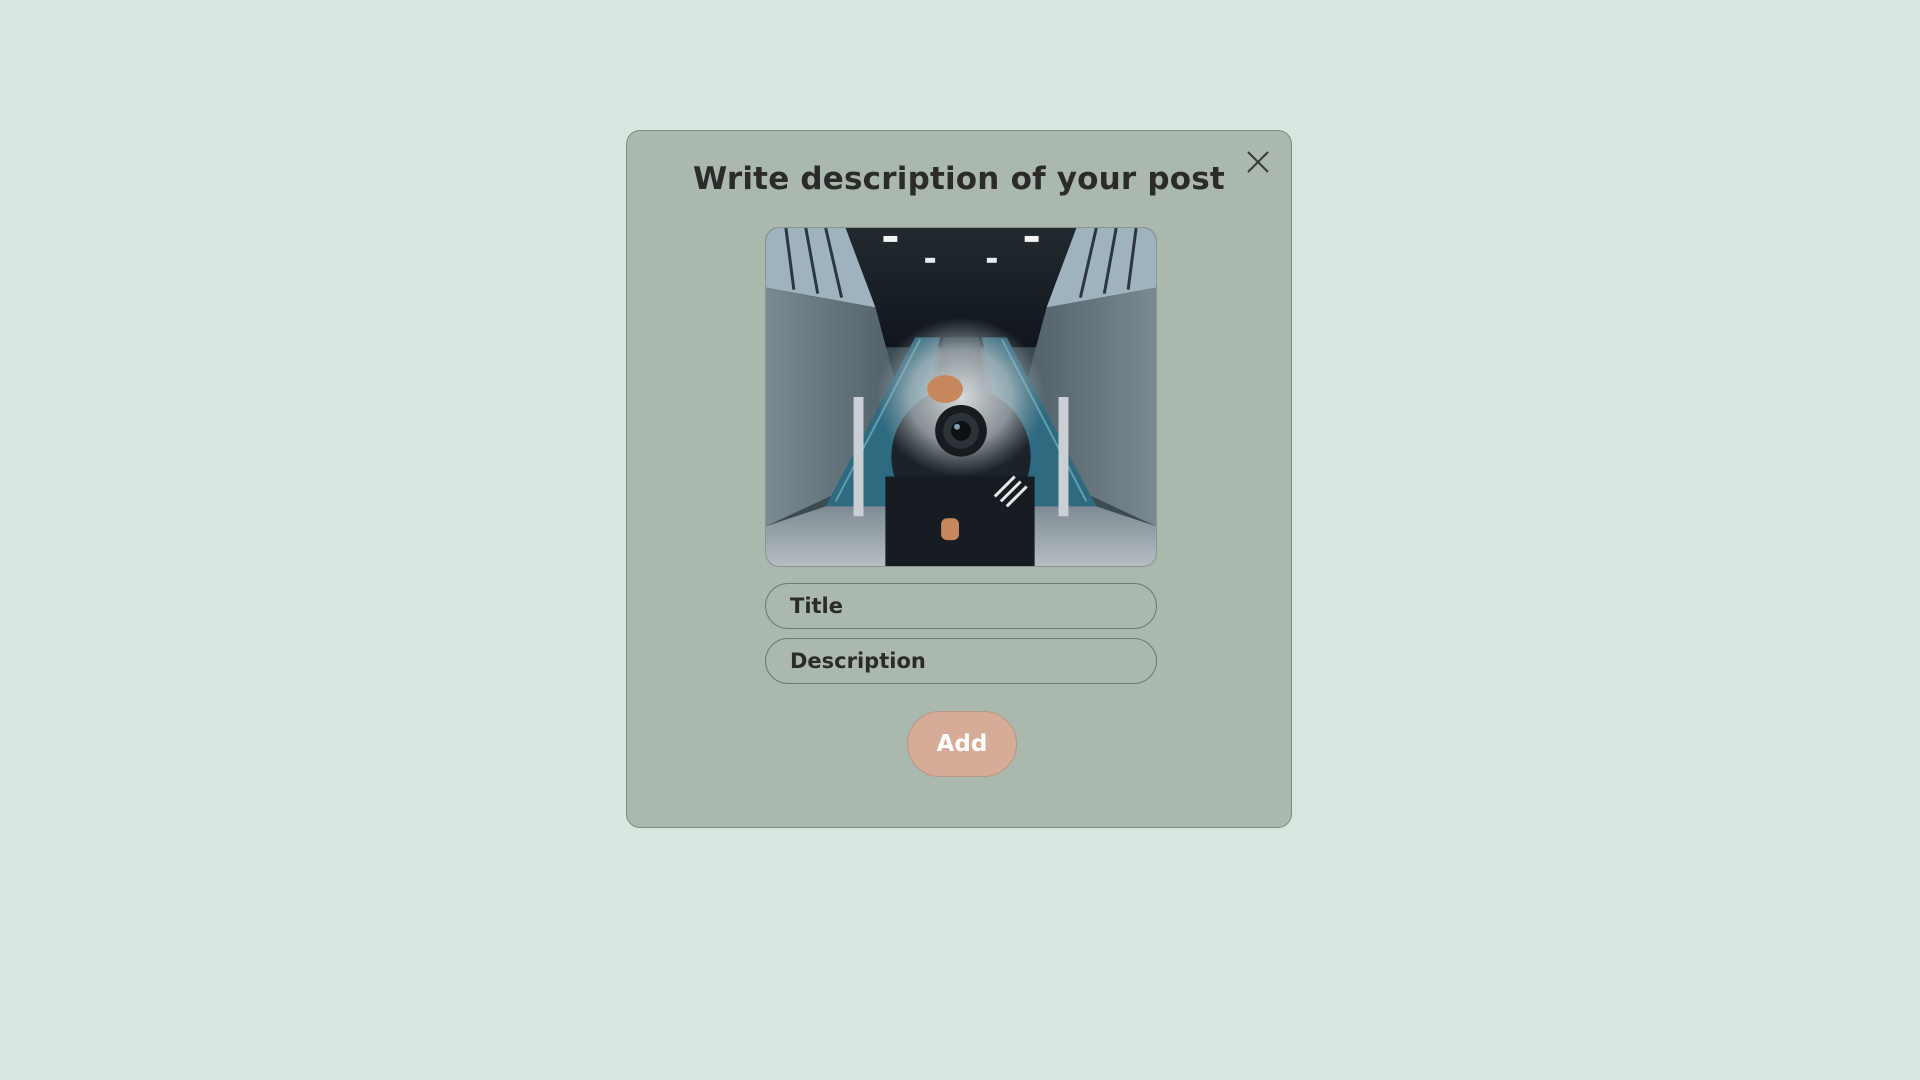 The image size is (1920, 1080). What do you see at coordinates (961, 397) in the screenshot?
I see `post-photo` at bounding box center [961, 397].